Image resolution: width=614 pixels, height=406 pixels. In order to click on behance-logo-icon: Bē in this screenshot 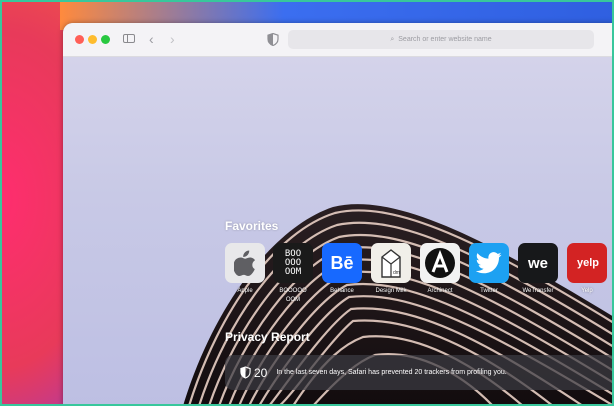, I will do `click(342, 263)`.